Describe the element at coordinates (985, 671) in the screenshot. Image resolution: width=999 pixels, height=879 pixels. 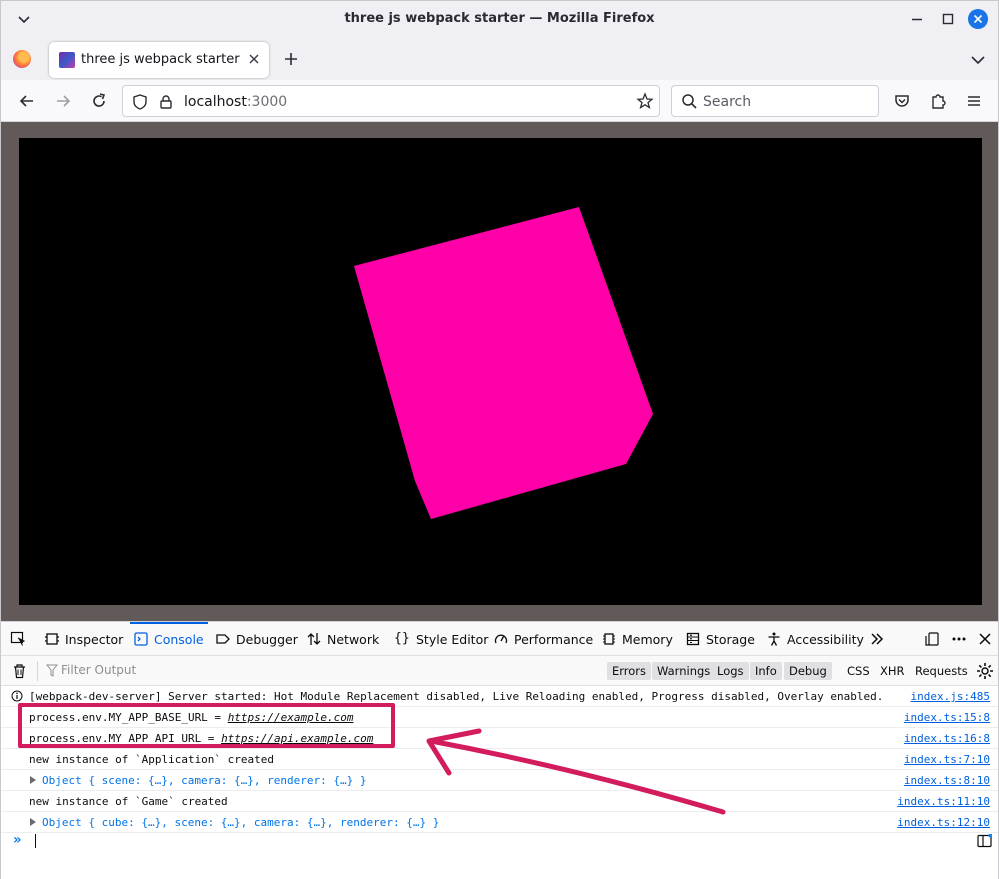
I see `console-settings-gear-icon` at that location.